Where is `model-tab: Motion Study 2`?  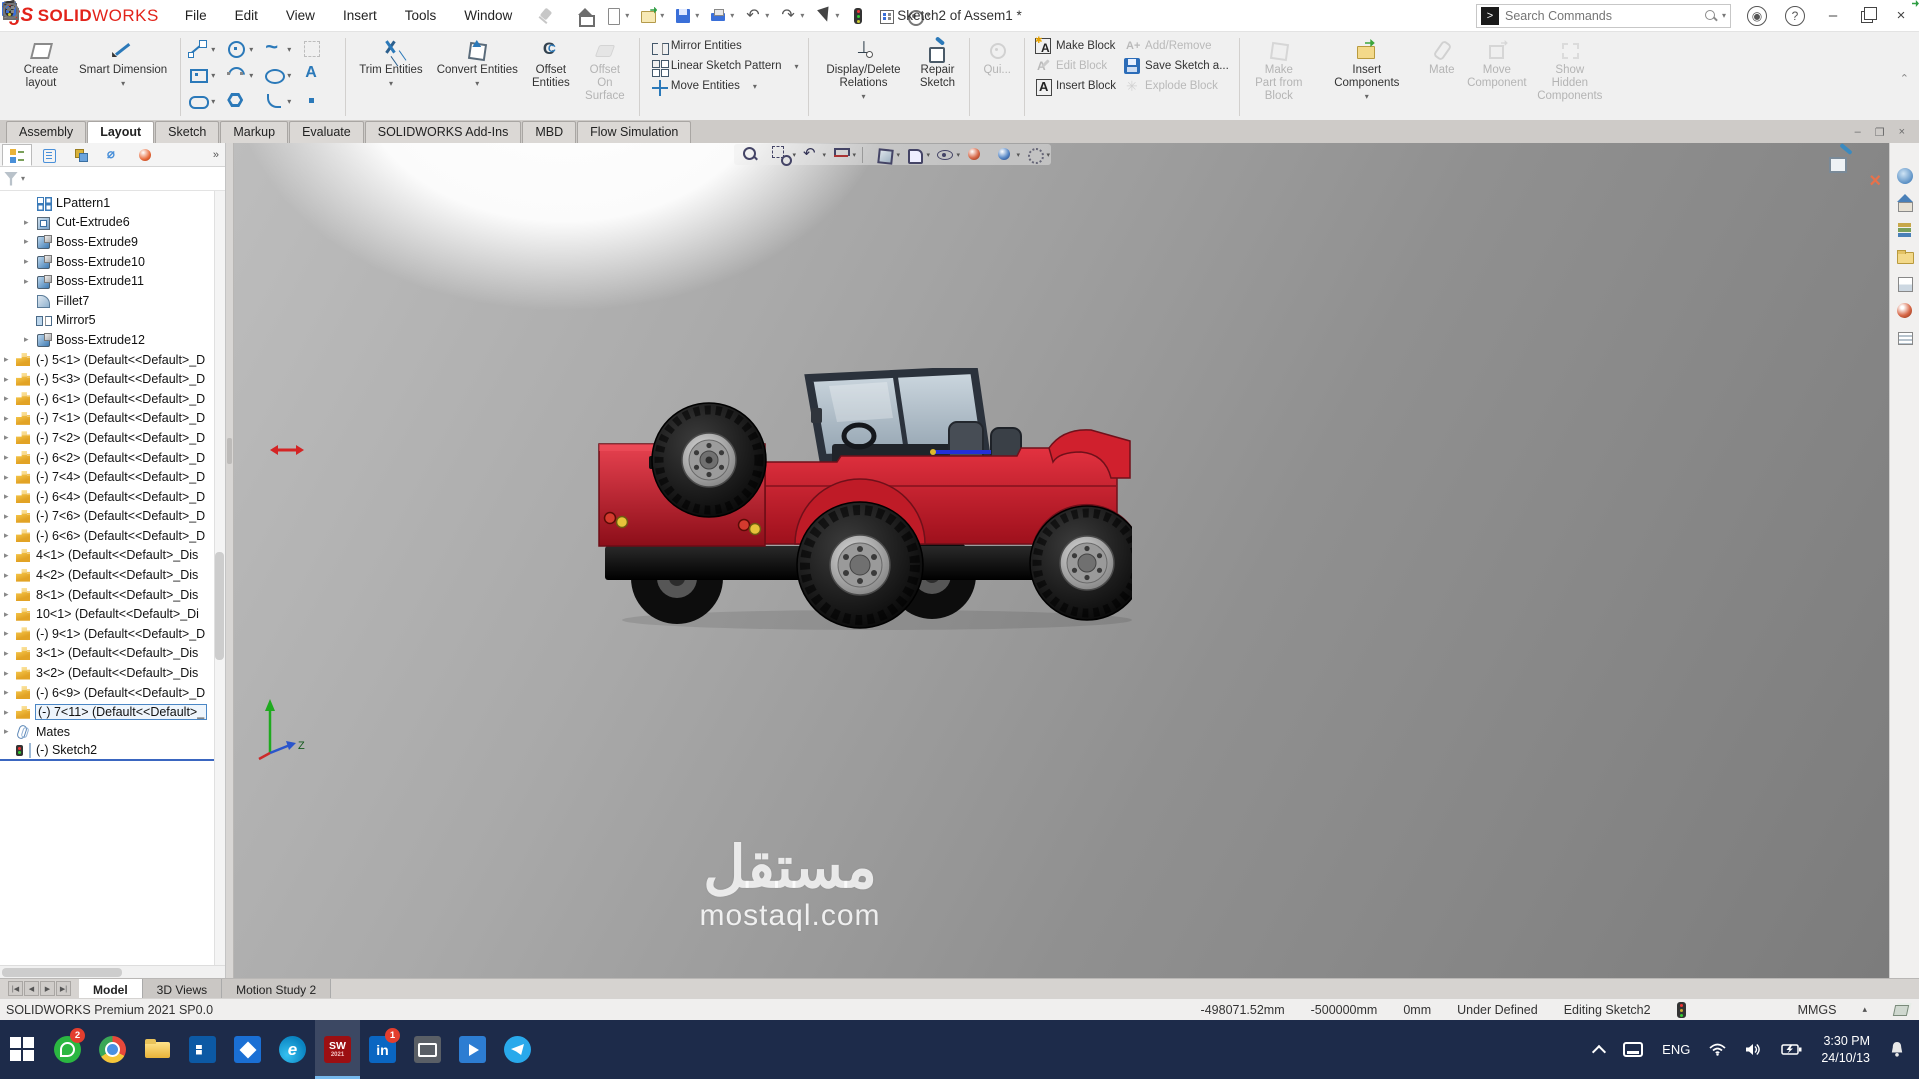 model-tab: Motion Study 2 is located at coordinates (277, 988).